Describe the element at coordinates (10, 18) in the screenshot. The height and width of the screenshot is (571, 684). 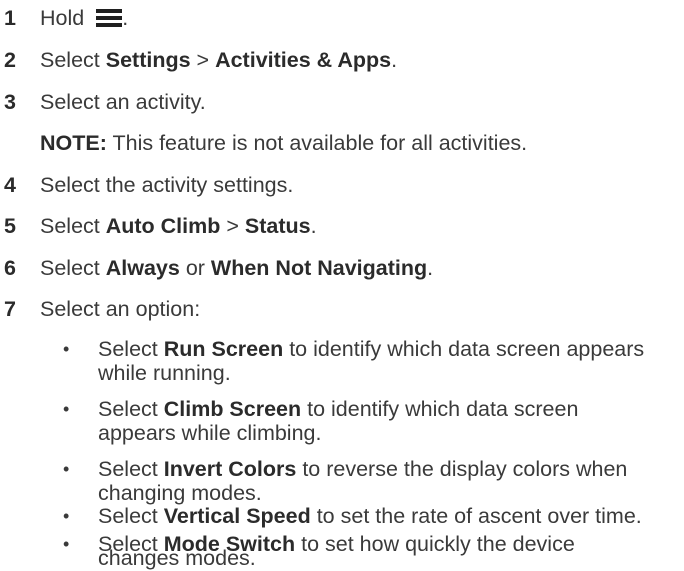
I see `step-number: 1` at that location.